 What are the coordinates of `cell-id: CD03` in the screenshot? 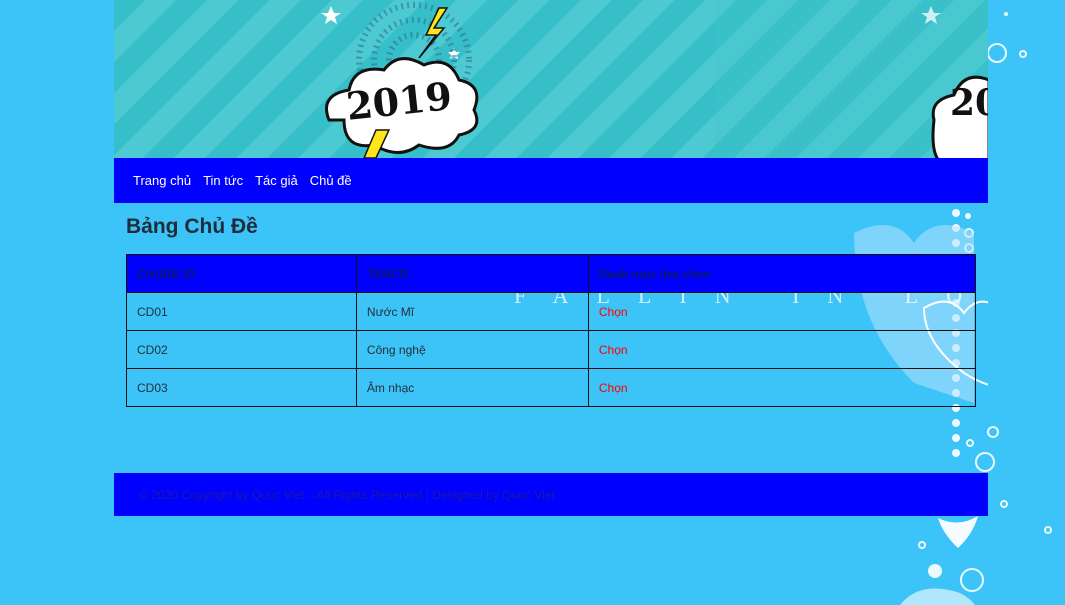 It's located at (241, 387).